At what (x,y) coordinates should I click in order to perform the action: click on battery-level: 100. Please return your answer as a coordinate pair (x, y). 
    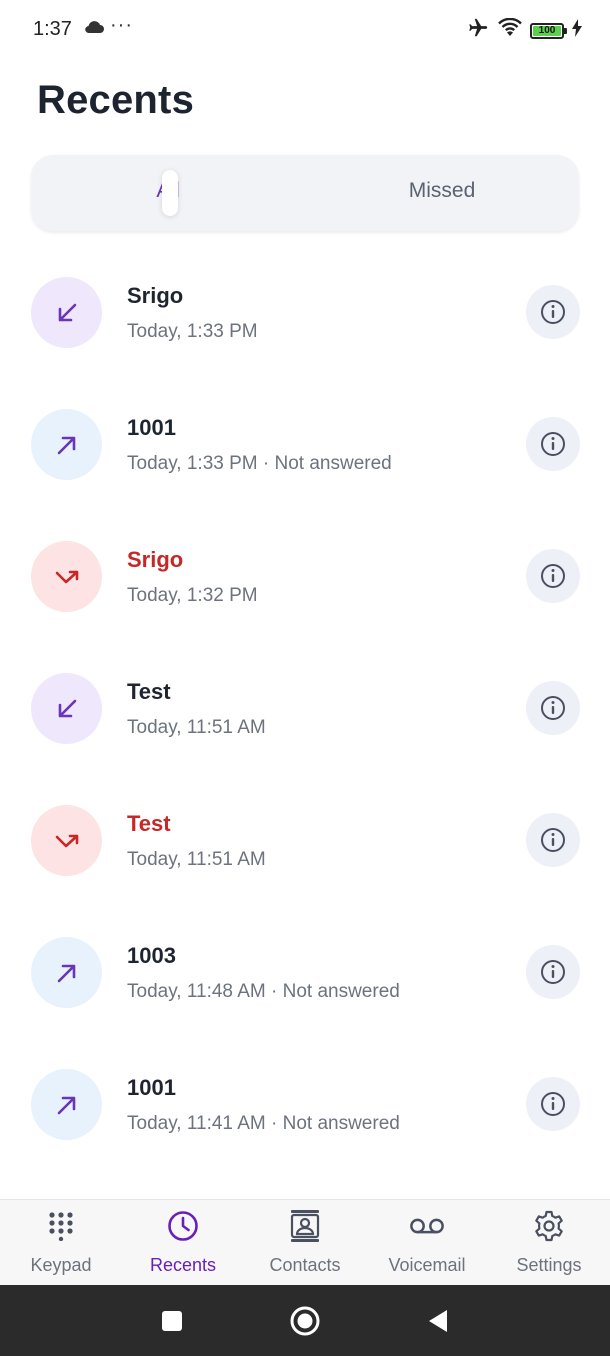
    Looking at the image, I should click on (547, 30).